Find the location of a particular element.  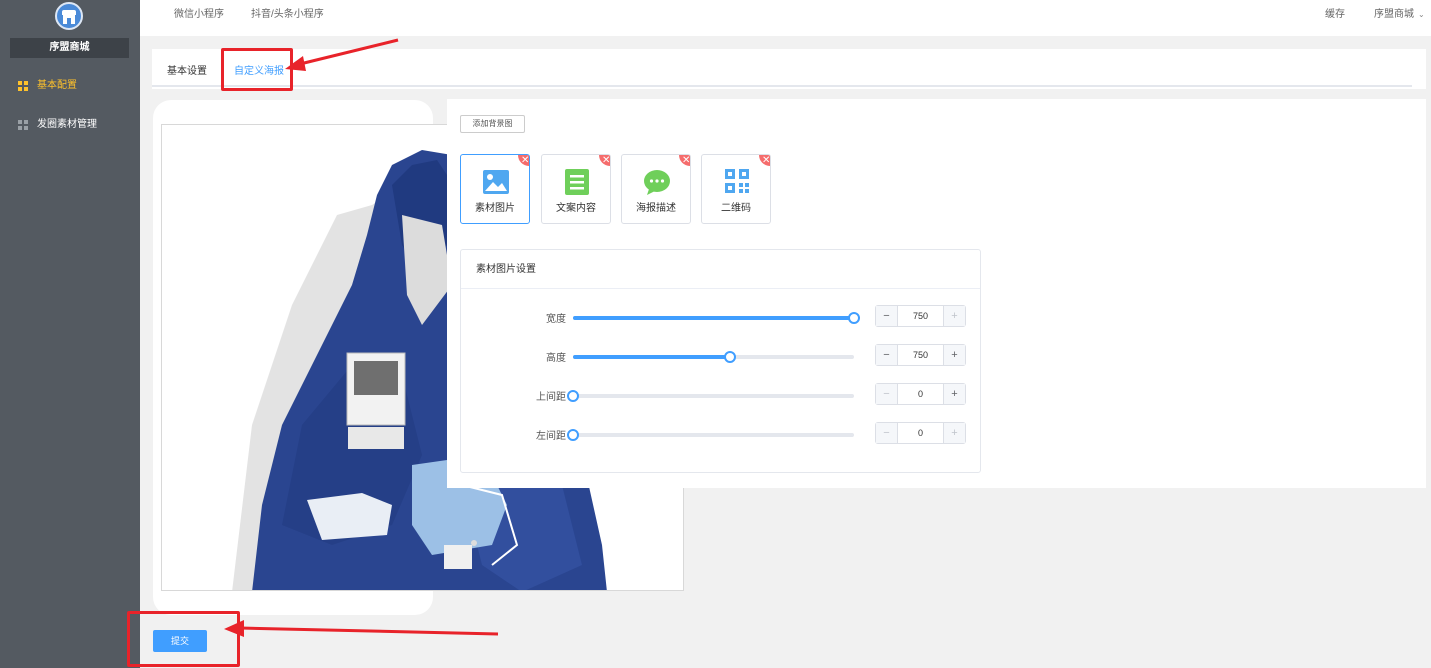

top-margin-stepper: − 0 + is located at coordinates (920, 394).